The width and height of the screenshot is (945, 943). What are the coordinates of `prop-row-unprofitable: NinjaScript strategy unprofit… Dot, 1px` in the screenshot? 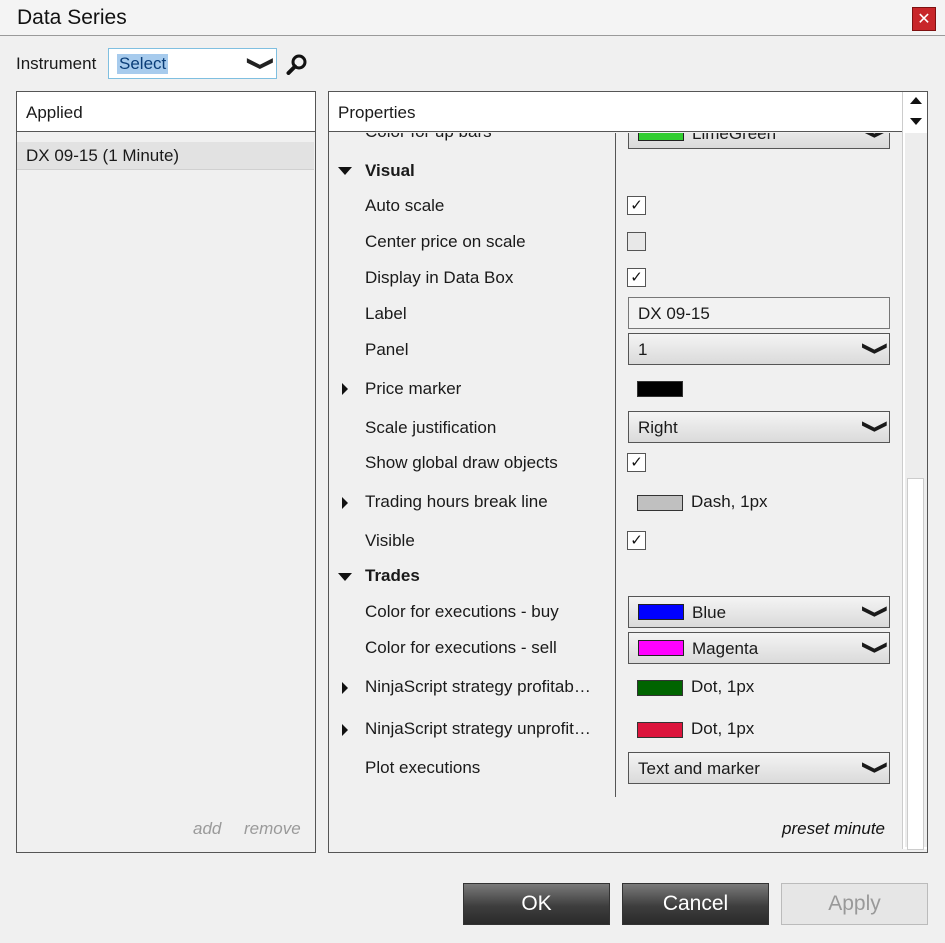 It's located at (615, 732).